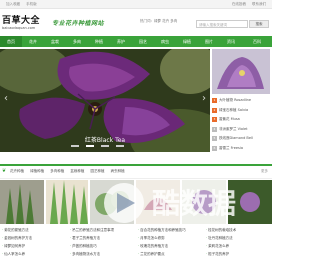 The width and height of the screenshot is (320, 258). What do you see at coordinates (37, 171) in the screenshot?
I see `section-tab: 绿植种植` at bounding box center [37, 171].